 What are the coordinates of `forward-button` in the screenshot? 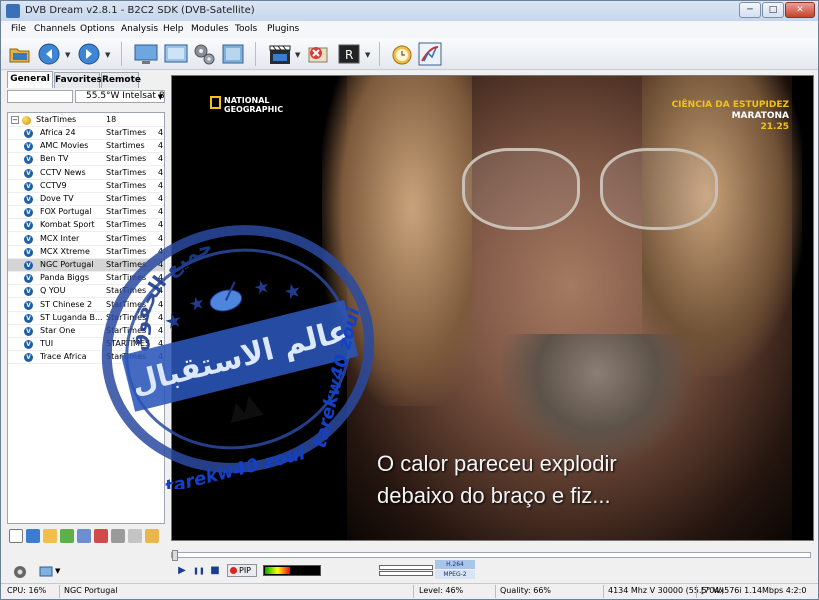 It's located at (89, 54).